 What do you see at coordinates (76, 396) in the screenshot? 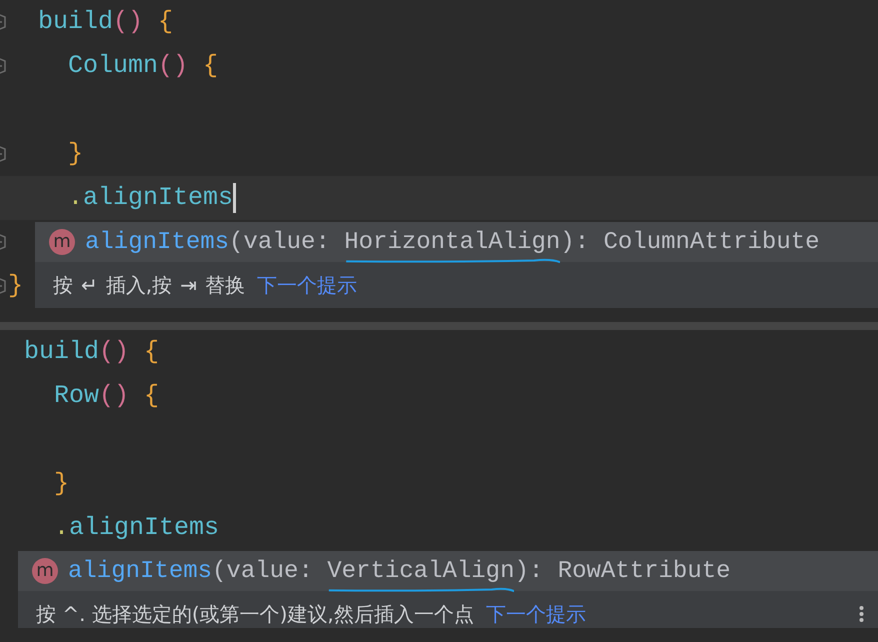
I see `code-token: Row` at bounding box center [76, 396].